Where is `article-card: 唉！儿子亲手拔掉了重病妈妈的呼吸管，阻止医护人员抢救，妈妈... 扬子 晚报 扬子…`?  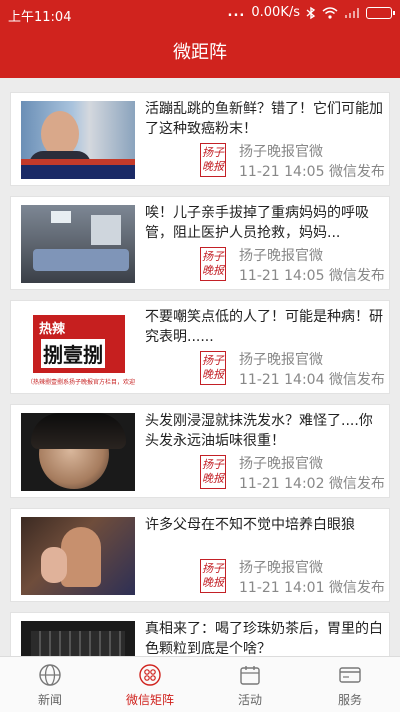
article-card: 唉！儿子亲手拔掉了重病妈妈的呼吸管，阻止医护人员抢救，妈妈... 扬子 晚报 扬子… is located at coordinates (200, 243).